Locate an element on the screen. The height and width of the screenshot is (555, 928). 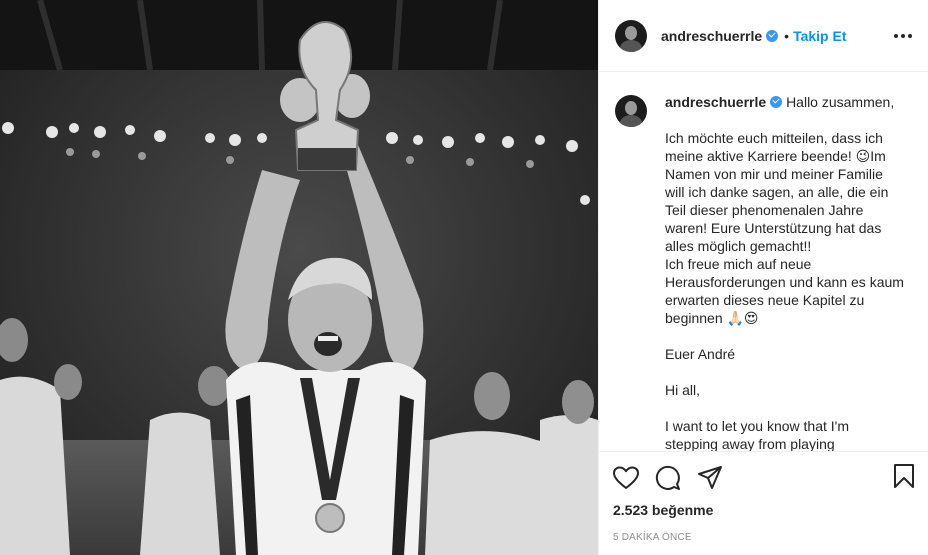
action-icons-right is located at coordinates (904, 478).